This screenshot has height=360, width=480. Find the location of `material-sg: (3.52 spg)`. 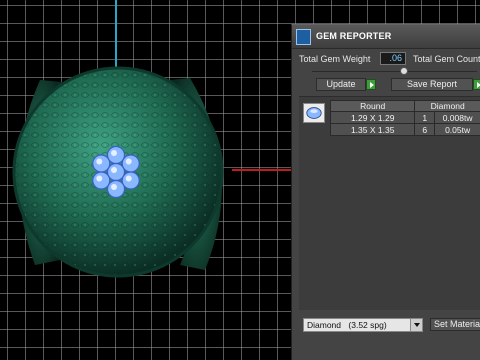

material-sg: (3.52 spg) is located at coordinates (367, 325).